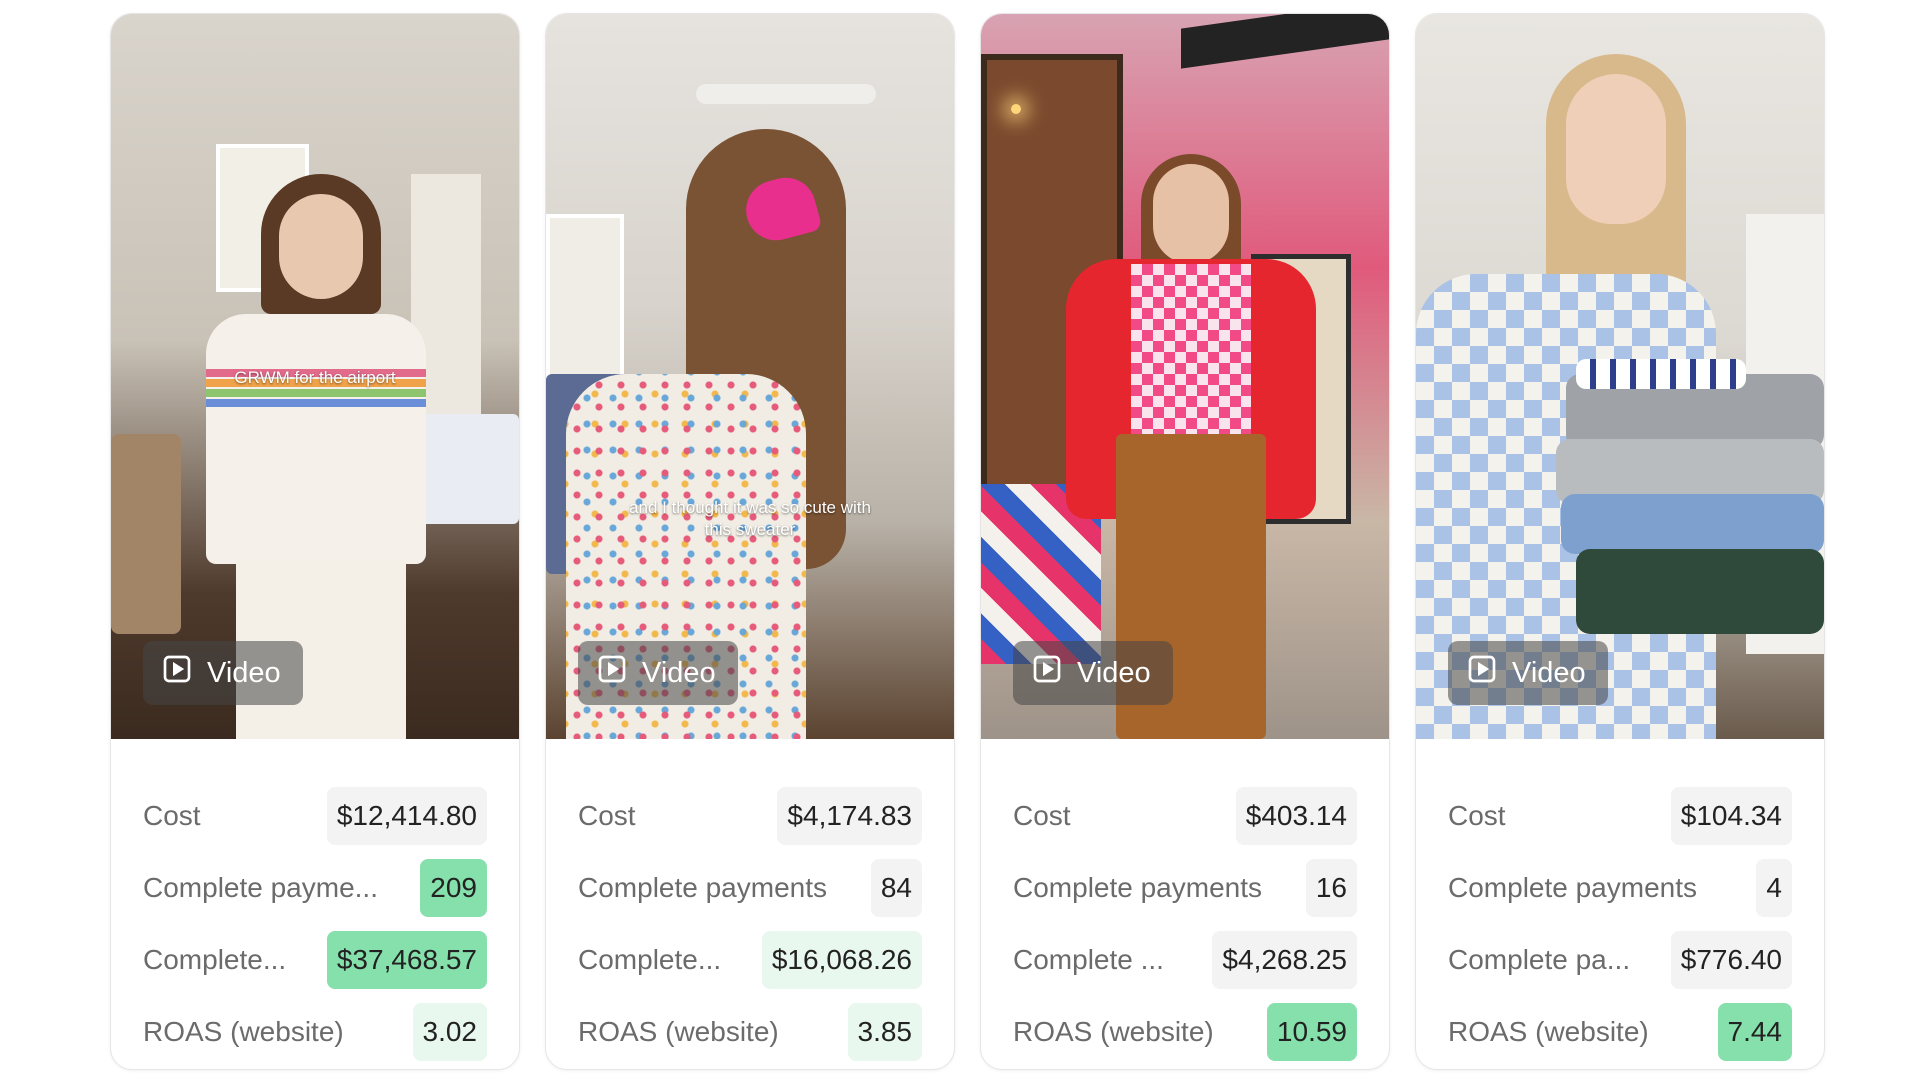  What do you see at coordinates (1731, 960) in the screenshot?
I see `metric-value: $776.40` at bounding box center [1731, 960].